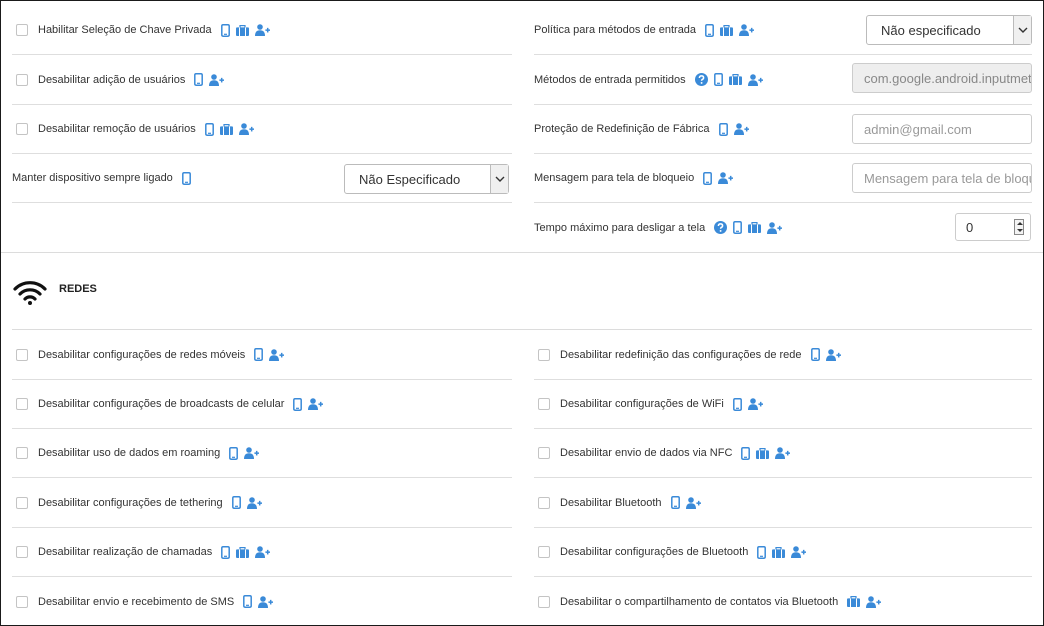 This screenshot has width=1044, height=626. Describe the element at coordinates (783, 503) in the screenshot. I see `row-disable-bluetooth: Desabilitar Bluetooth` at that location.